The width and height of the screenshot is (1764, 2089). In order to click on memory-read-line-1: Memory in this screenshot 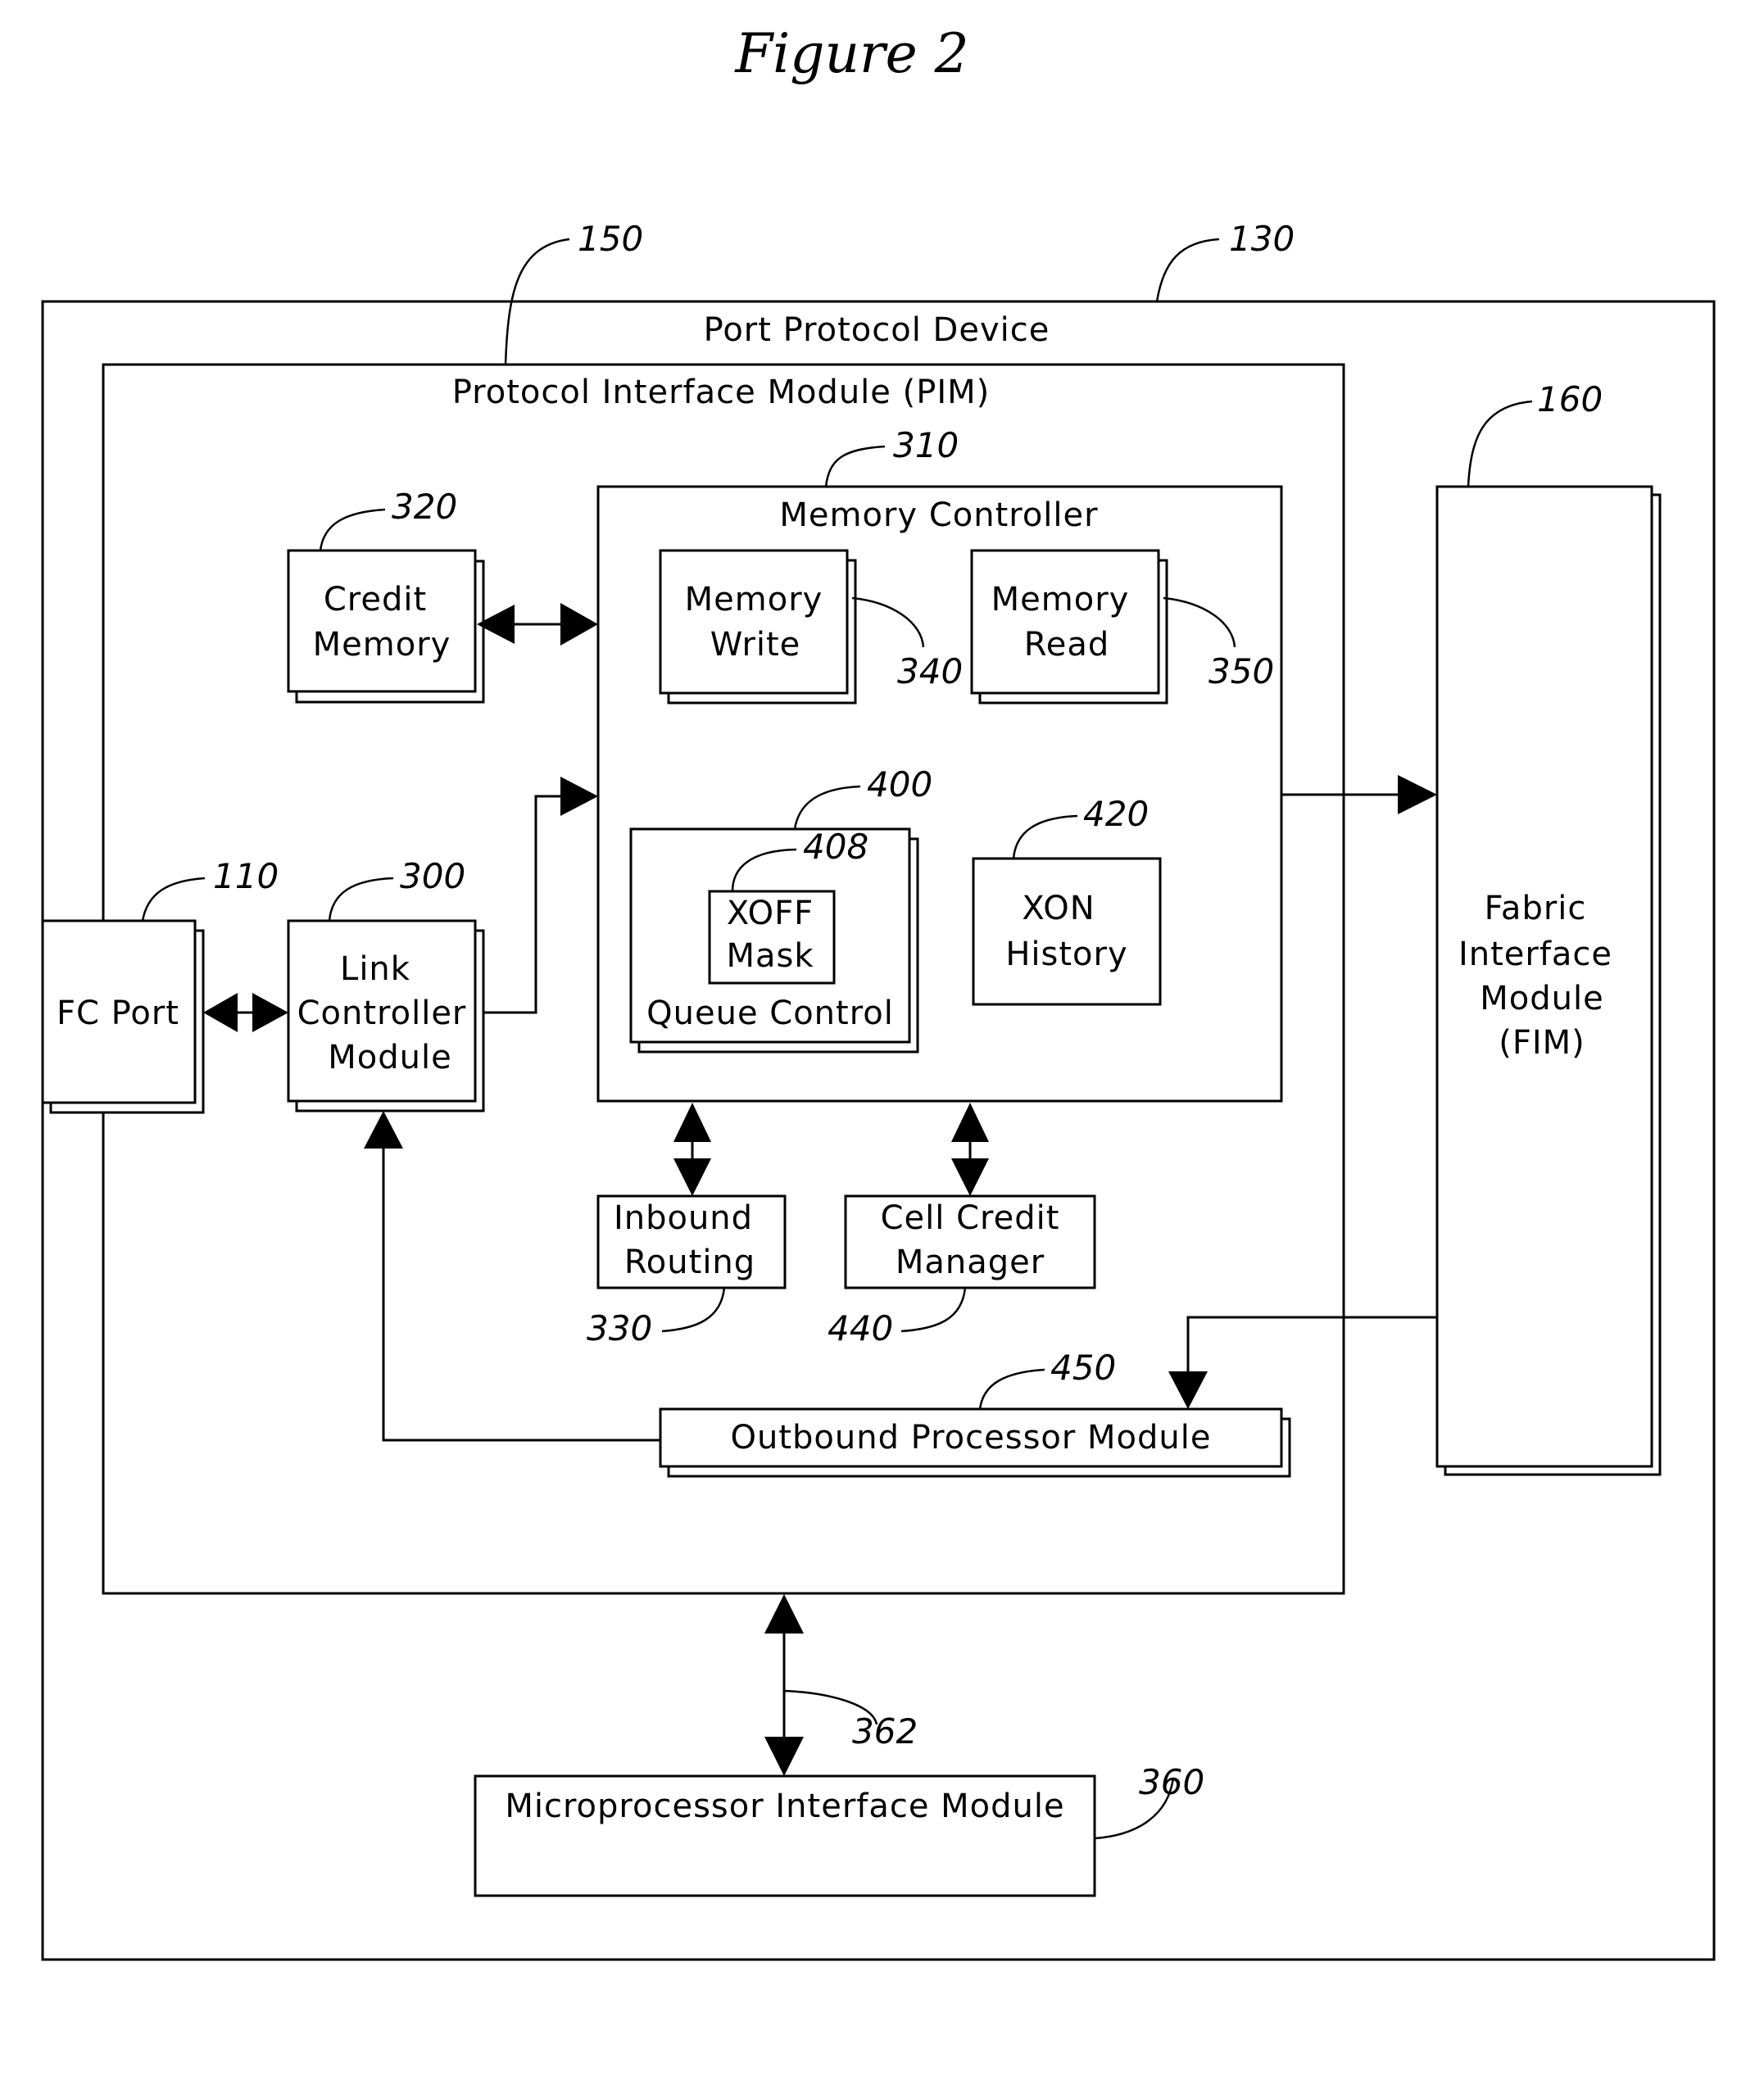, I will do `click(1060, 600)`.